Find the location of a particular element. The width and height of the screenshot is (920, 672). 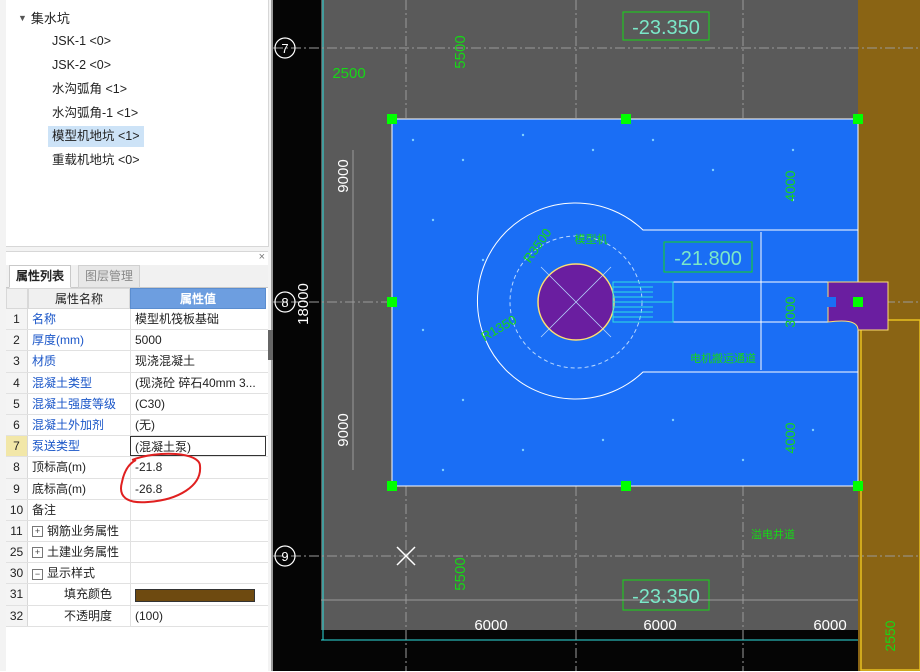

color-swatch is located at coordinates (195, 595).